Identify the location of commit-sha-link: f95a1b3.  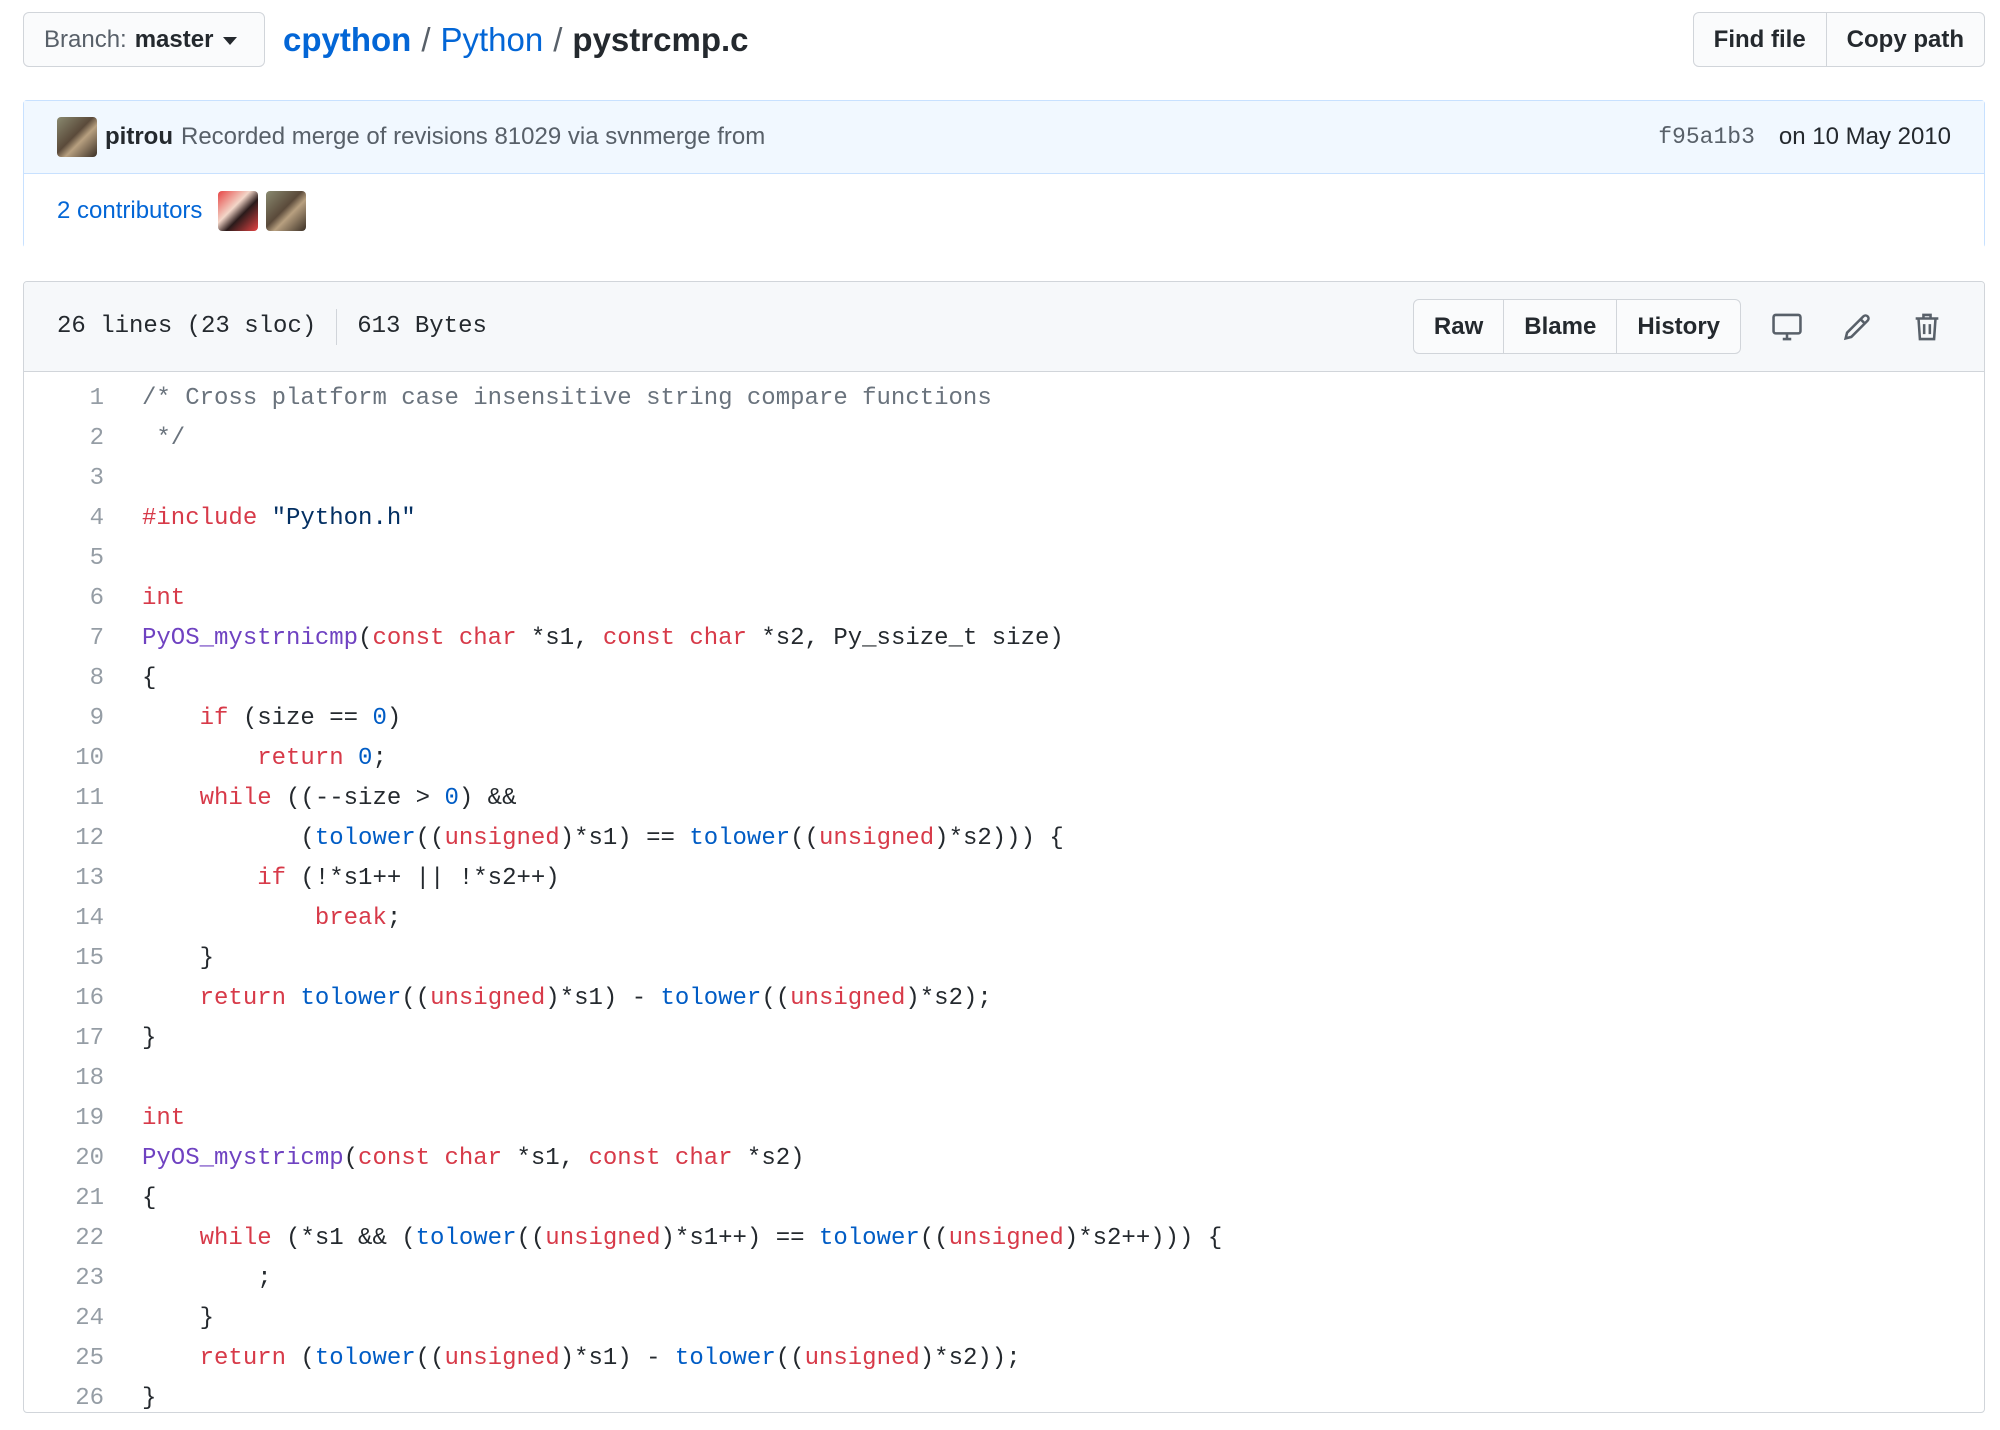
(1706, 137).